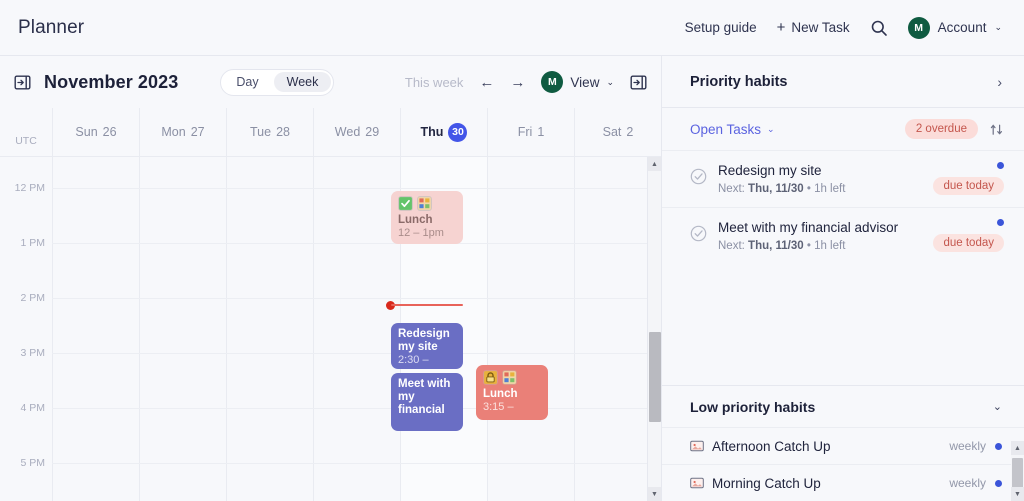  I want to click on habit-row-morning-catch-up: Morning Catch Up weekly, so click(843, 482).